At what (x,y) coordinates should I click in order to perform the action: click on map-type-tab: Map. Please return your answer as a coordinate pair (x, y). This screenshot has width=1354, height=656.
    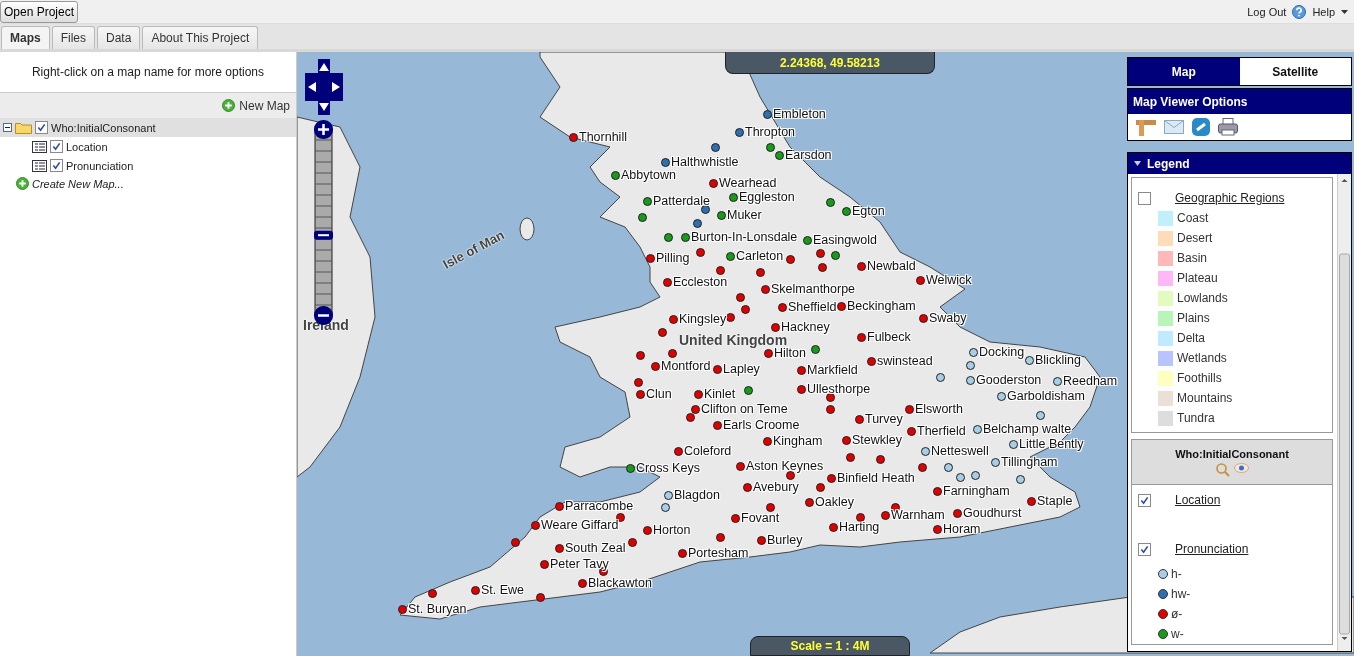
    Looking at the image, I should click on (1184, 71).